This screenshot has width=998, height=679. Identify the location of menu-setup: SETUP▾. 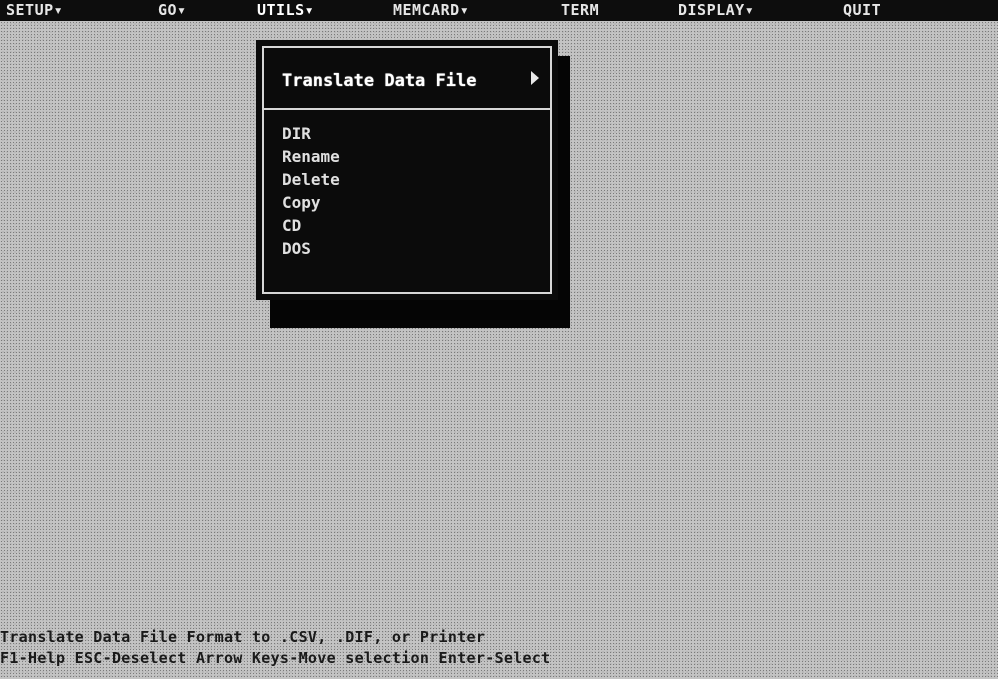
(34, 10).